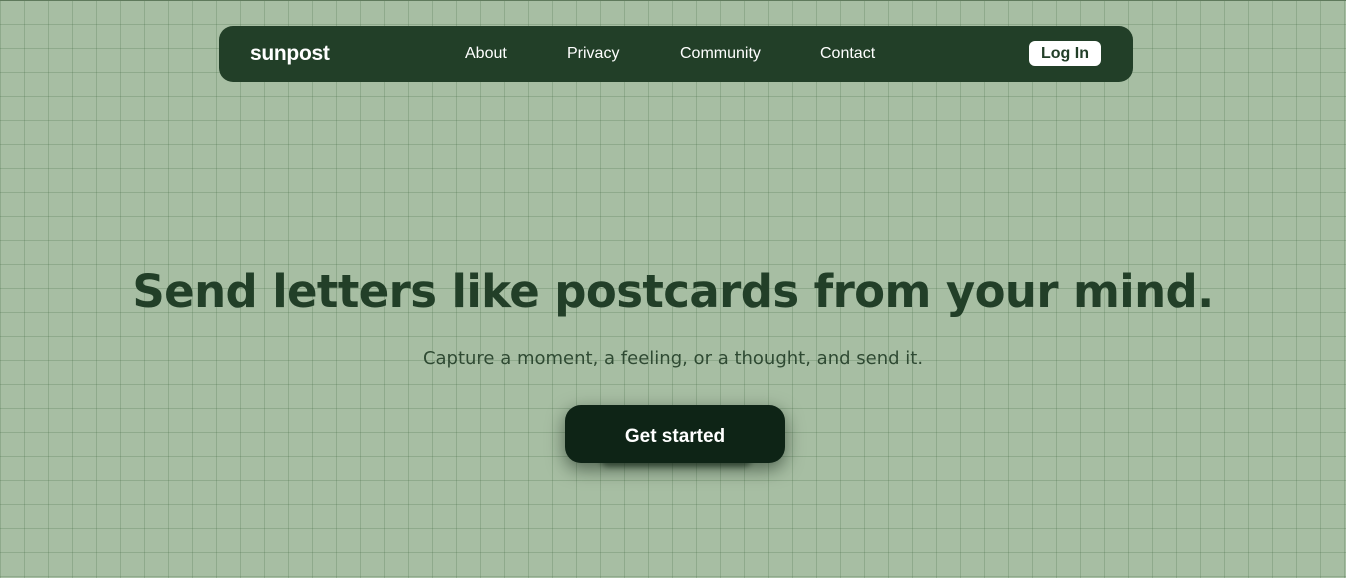  Describe the element at coordinates (675, 434) in the screenshot. I see `get-started-button: Get started` at that location.